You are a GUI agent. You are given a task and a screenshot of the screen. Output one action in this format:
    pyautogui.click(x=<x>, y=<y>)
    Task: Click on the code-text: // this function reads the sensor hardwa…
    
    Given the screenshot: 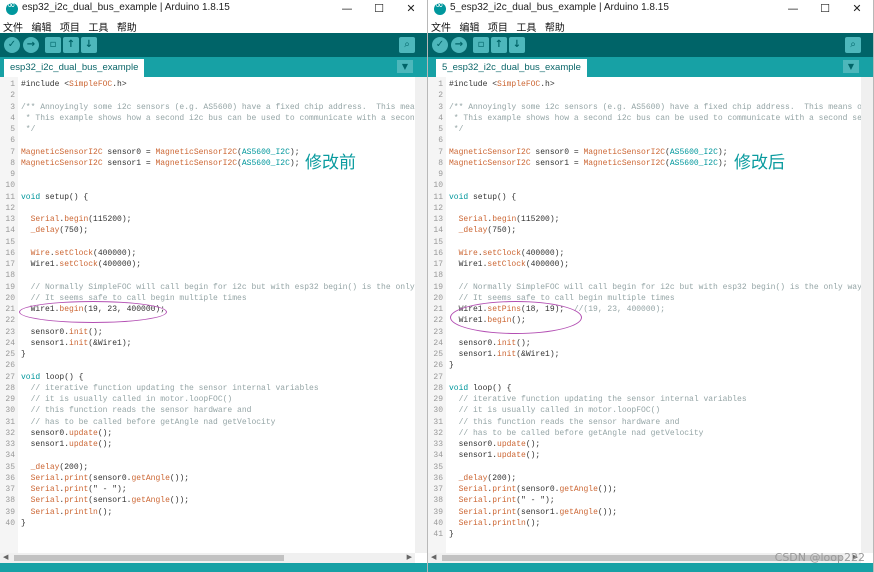 What is the action you would take?
    pyautogui.click(x=564, y=422)
    